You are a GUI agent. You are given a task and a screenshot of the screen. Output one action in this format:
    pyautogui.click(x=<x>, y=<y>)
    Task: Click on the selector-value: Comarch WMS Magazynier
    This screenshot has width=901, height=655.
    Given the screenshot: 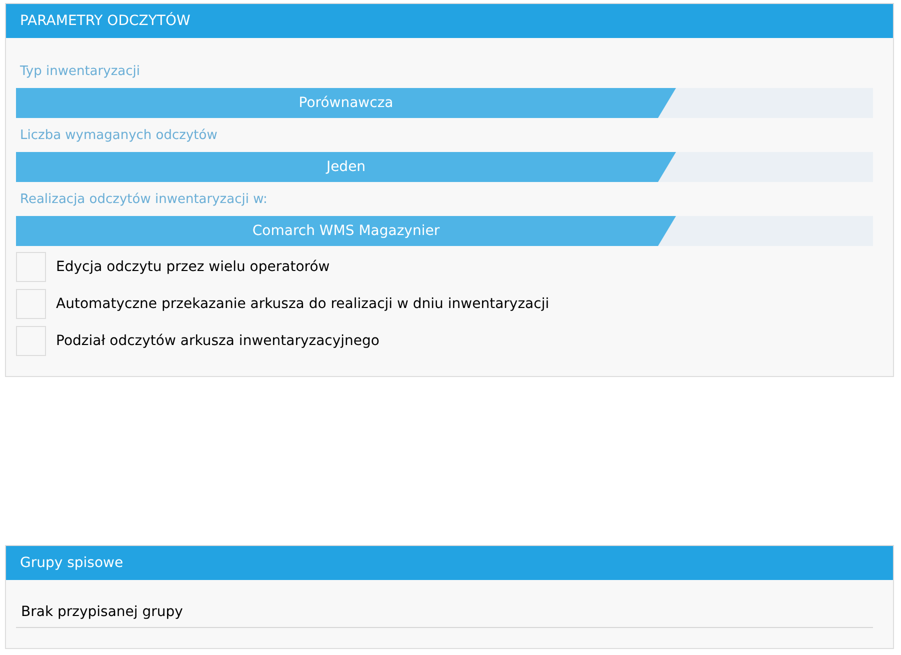 What is the action you would take?
    pyautogui.click(x=346, y=231)
    